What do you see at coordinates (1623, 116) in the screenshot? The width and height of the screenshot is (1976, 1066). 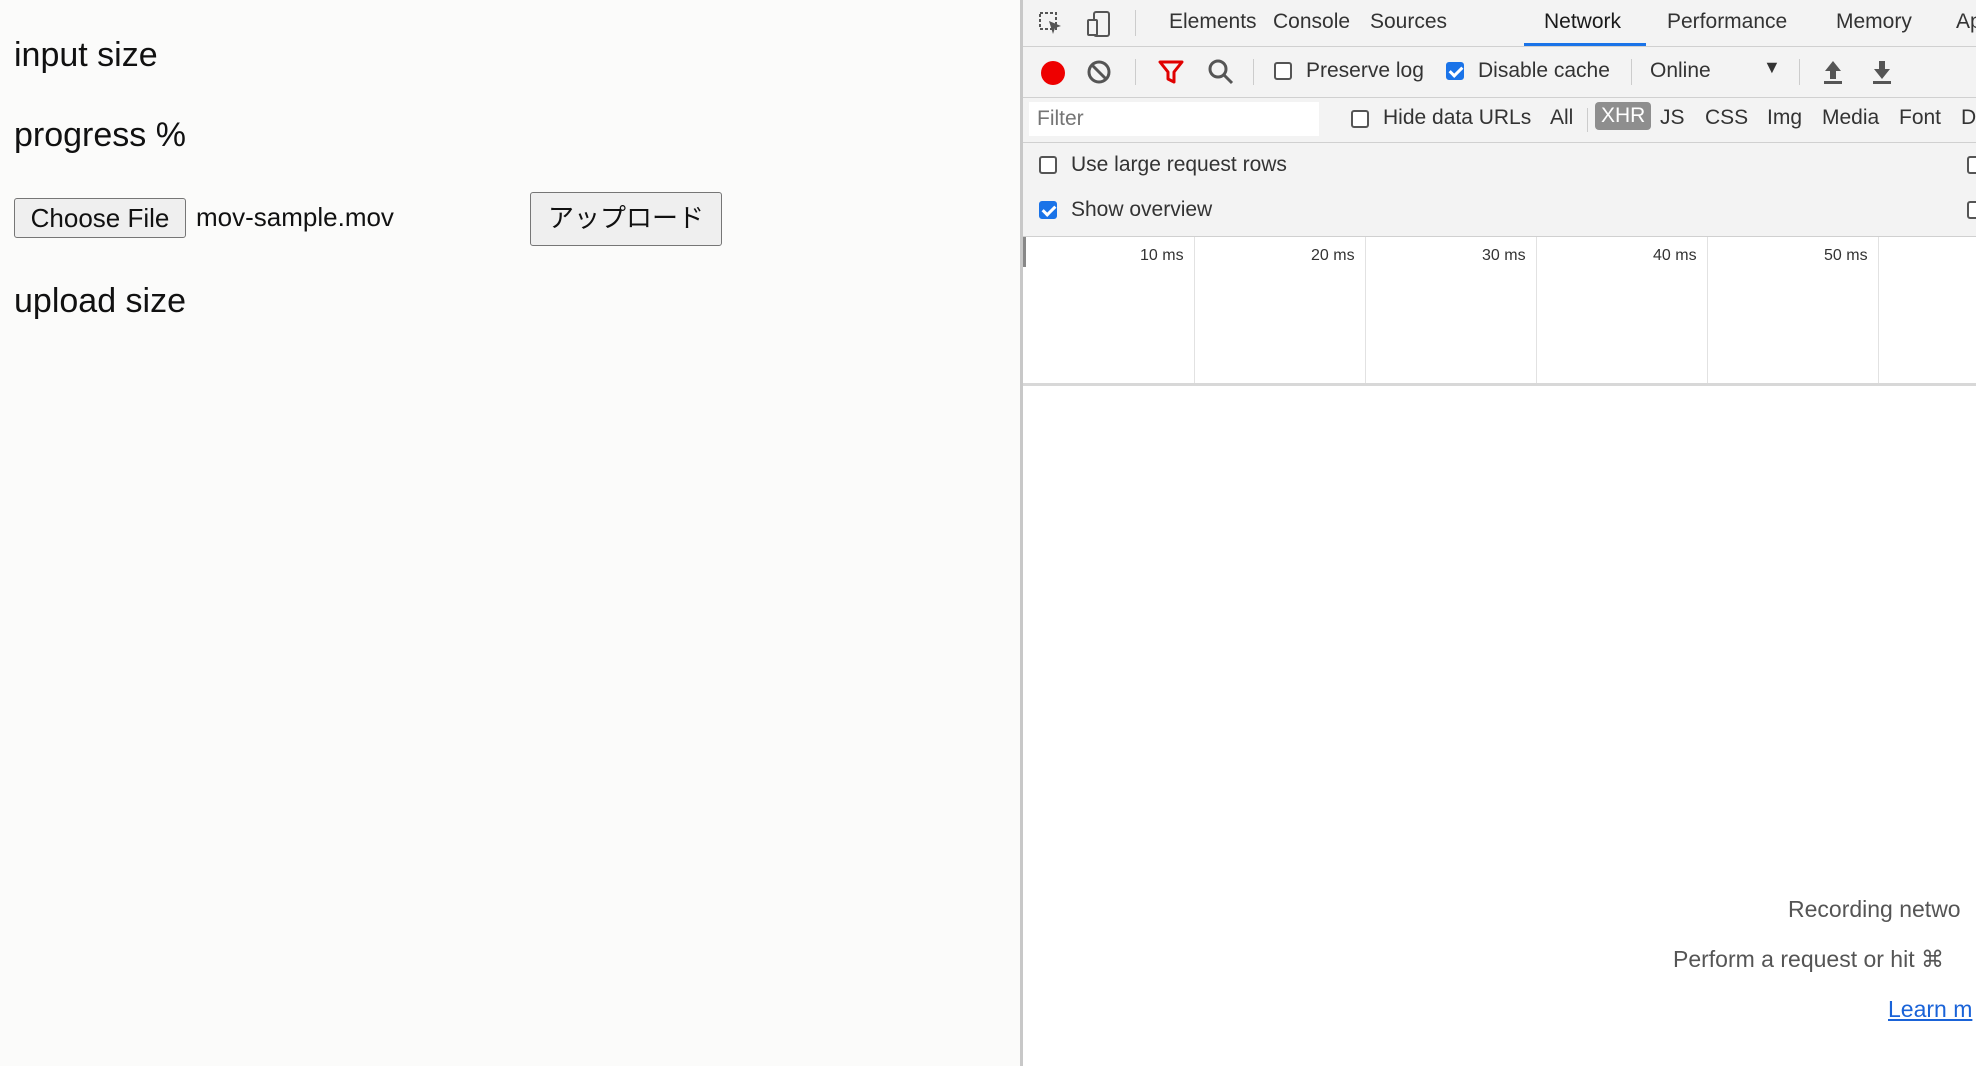 I see `type-filter-xhr: XHR` at bounding box center [1623, 116].